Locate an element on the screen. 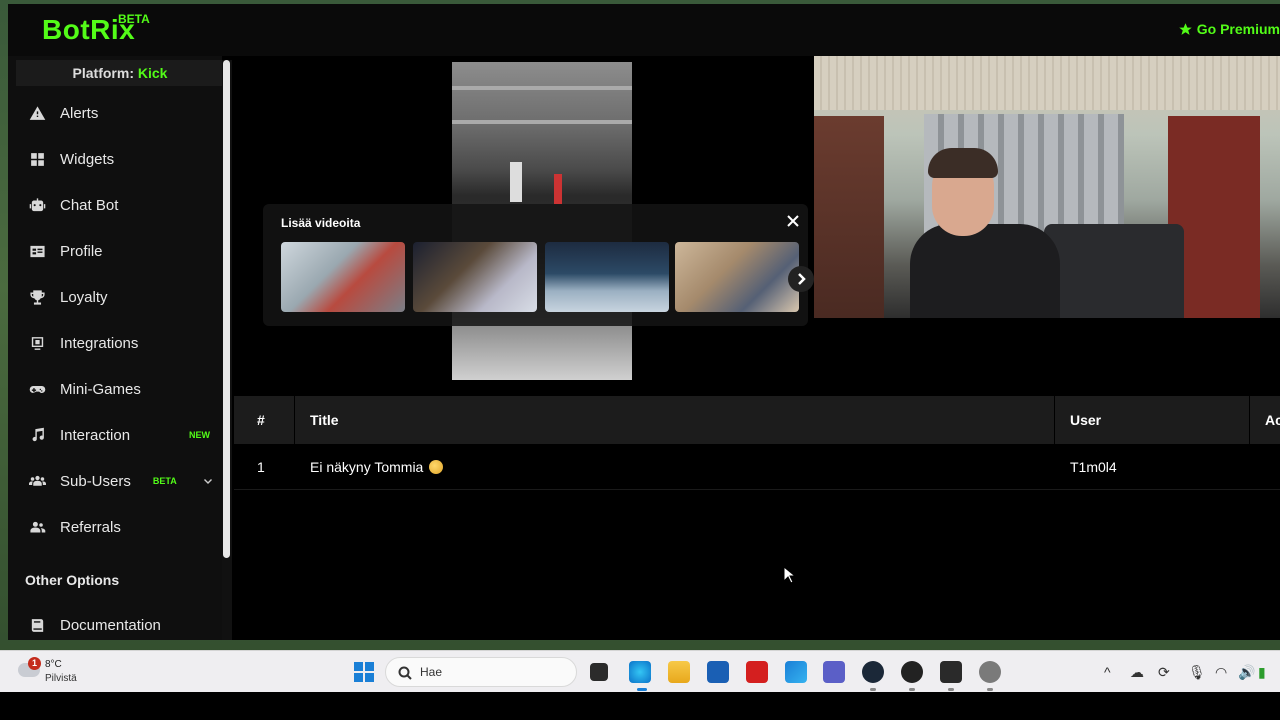 The image size is (1280, 720). windows-start-icon is located at coordinates (364, 672).